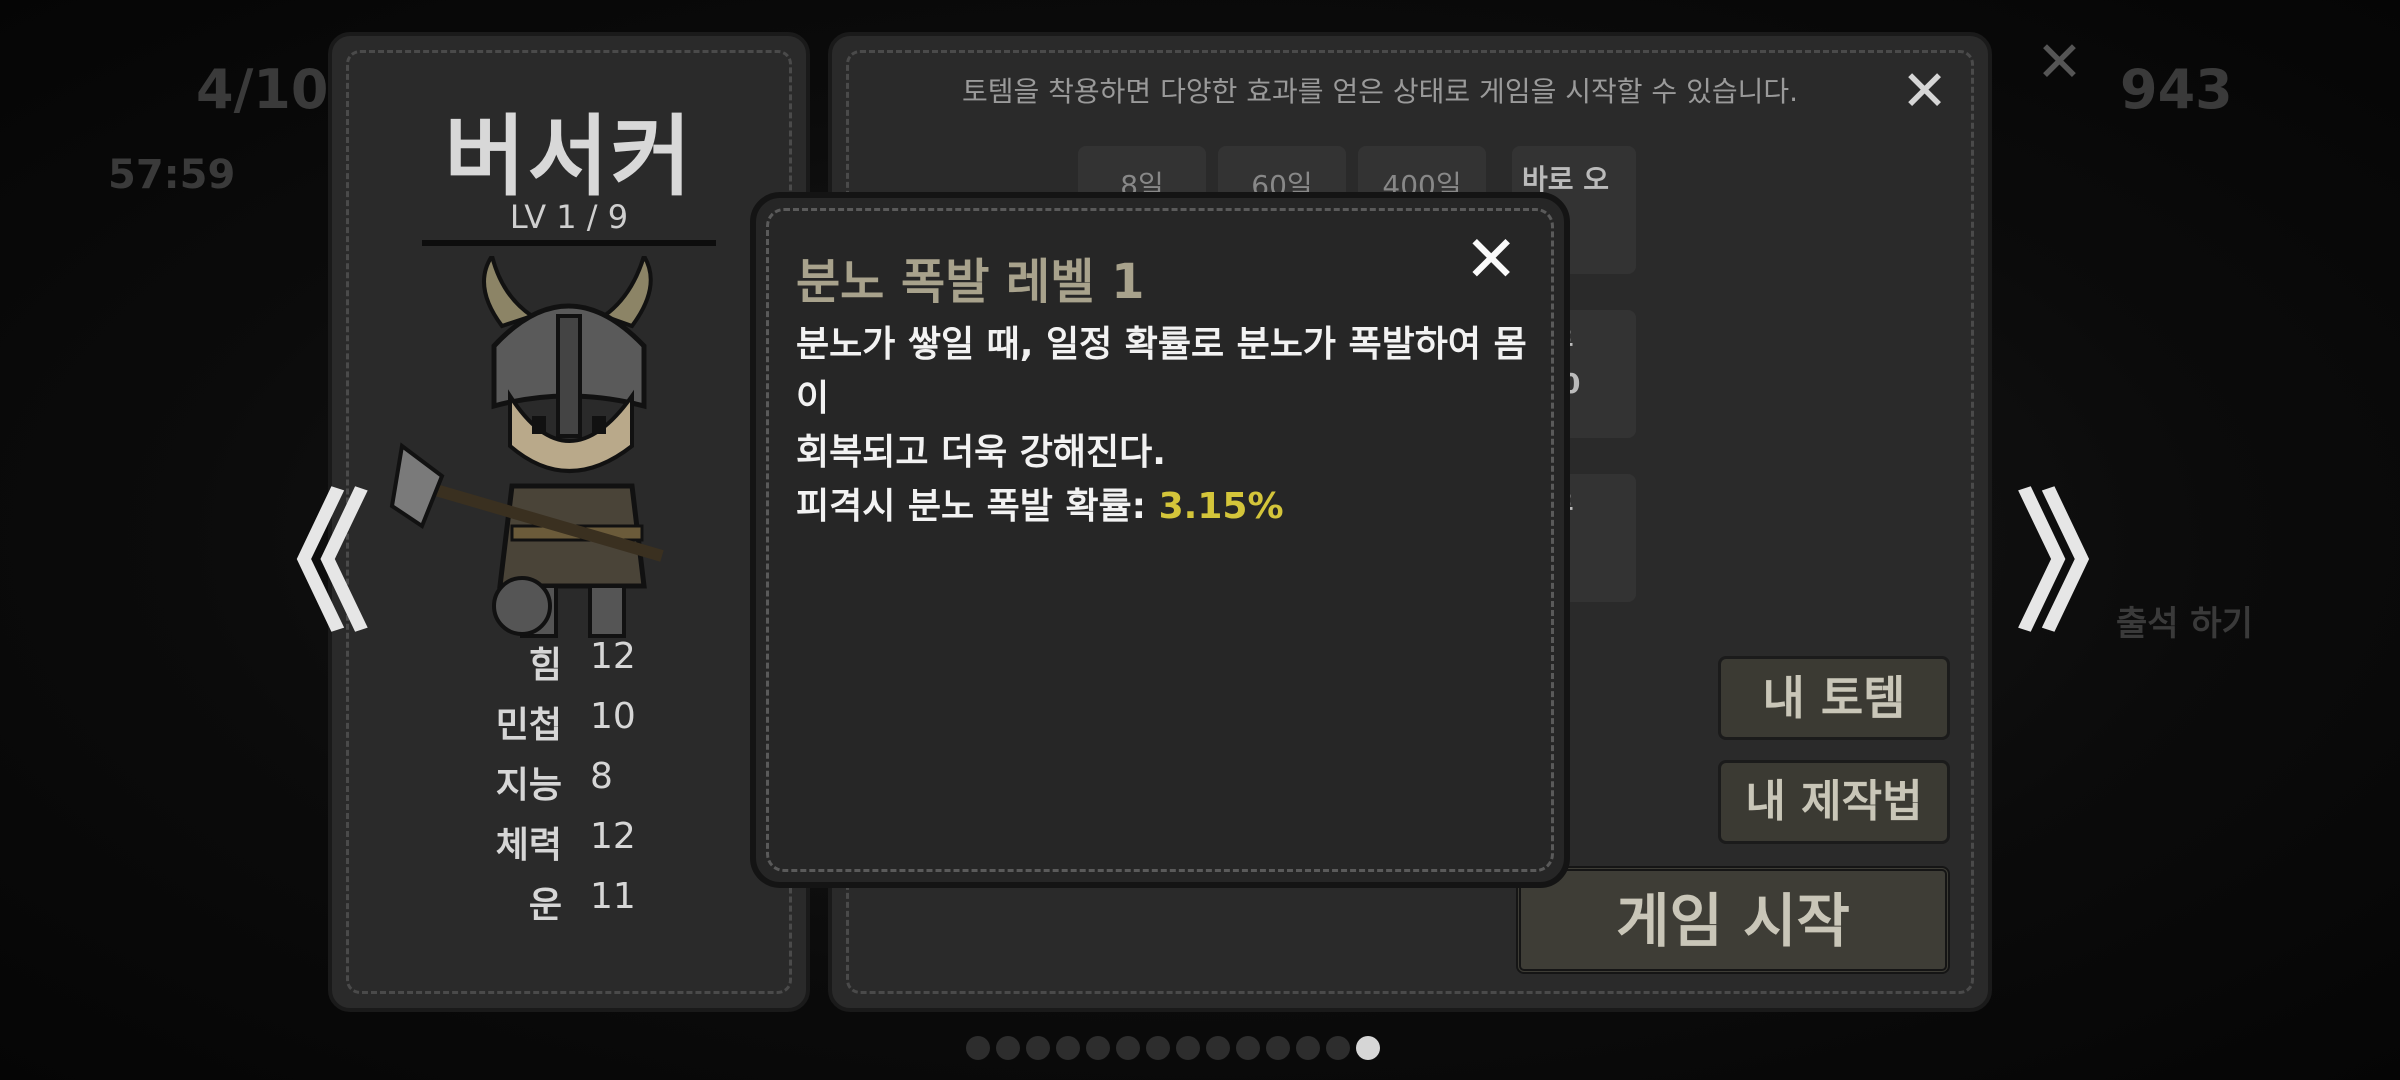 The width and height of the screenshot is (2400, 1080). Describe the element at coordinates (545, 905) in the screenshot. I see `stat-label: 운` at that location.